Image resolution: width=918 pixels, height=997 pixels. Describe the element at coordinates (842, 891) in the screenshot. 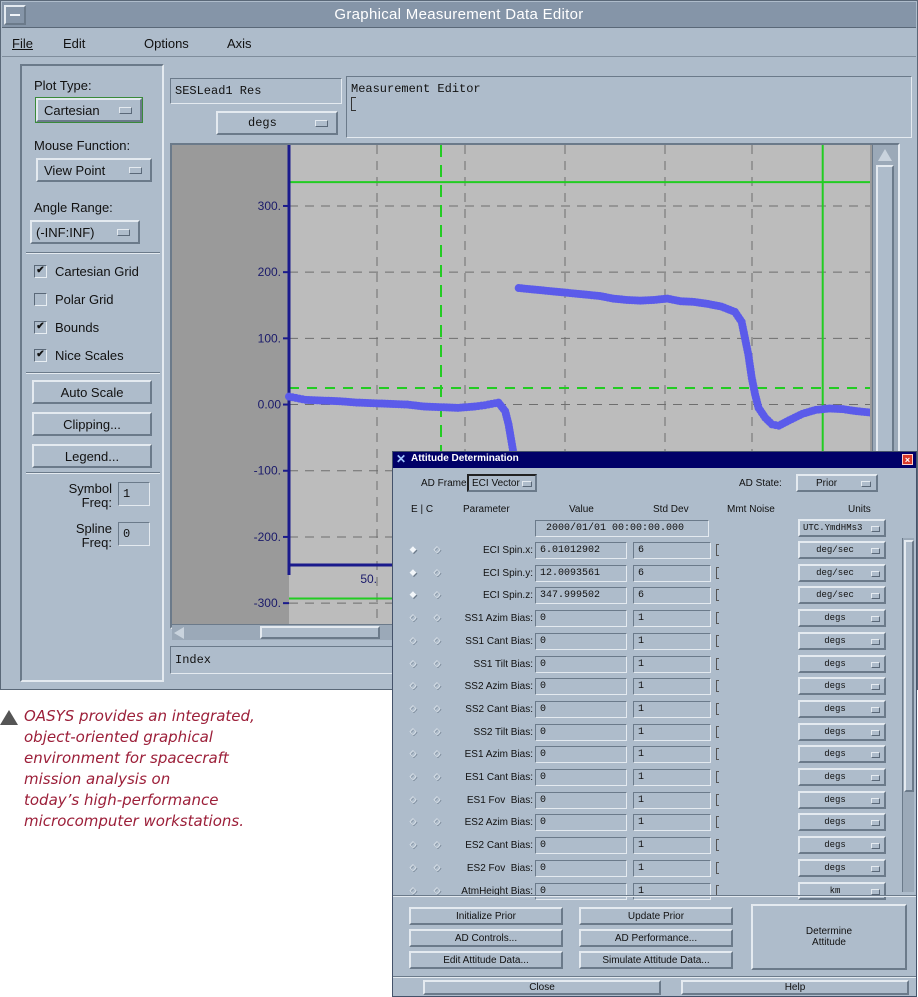

I see `ad-units-select: km` at that location.